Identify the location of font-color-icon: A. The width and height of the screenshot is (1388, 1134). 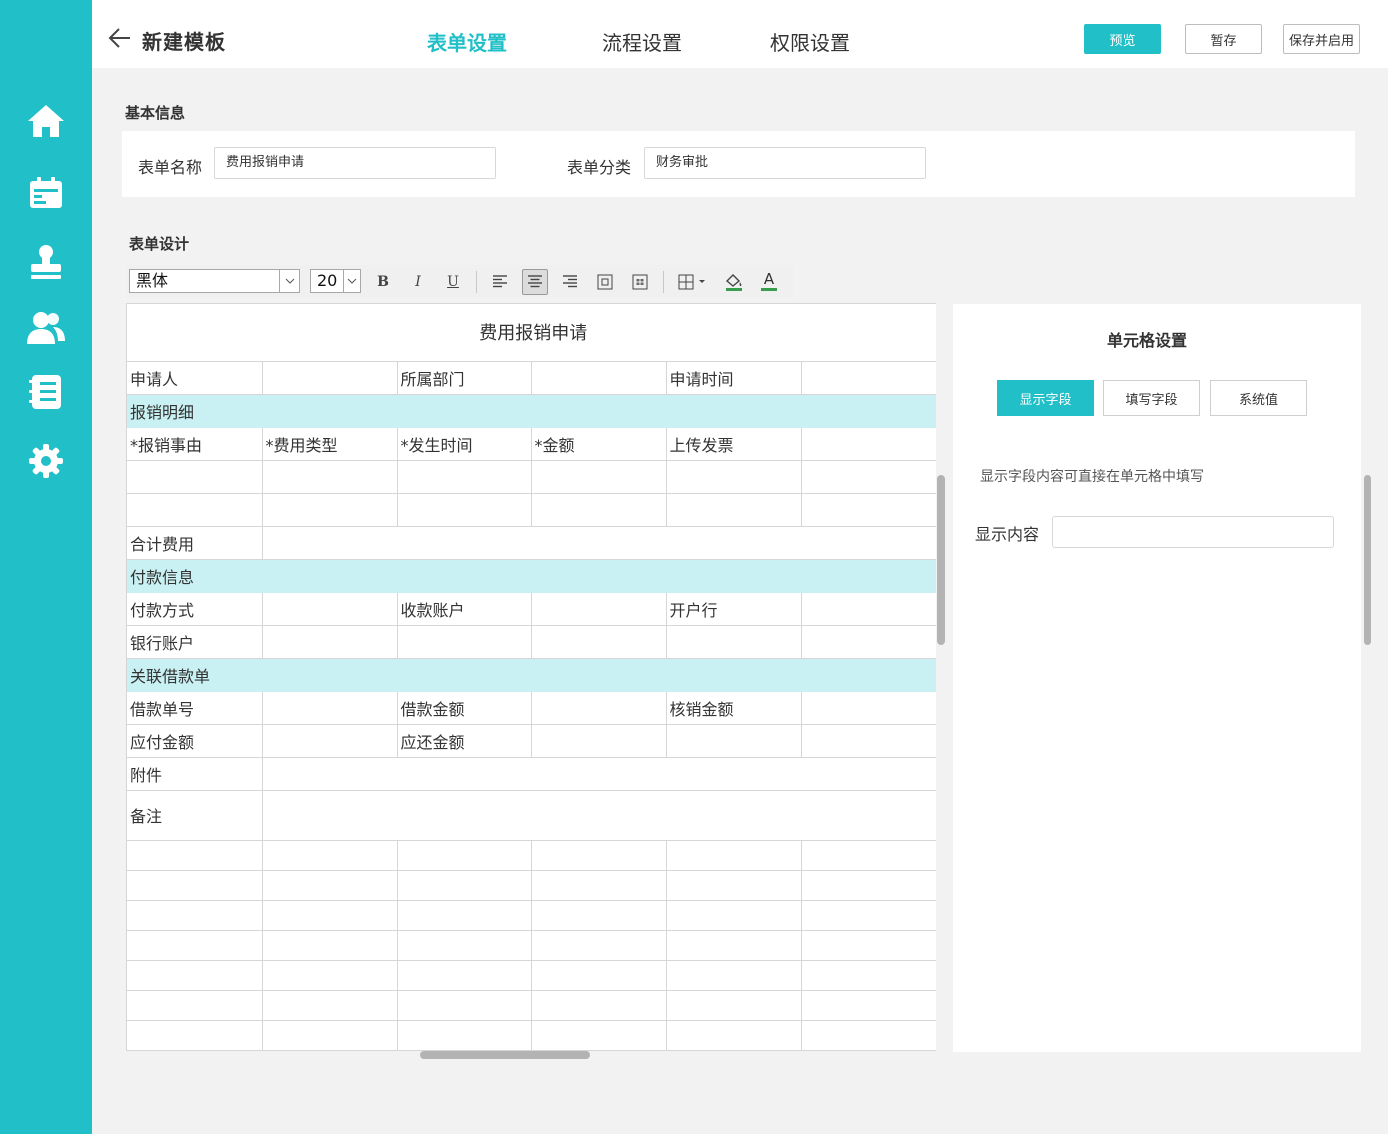
(769, 282).